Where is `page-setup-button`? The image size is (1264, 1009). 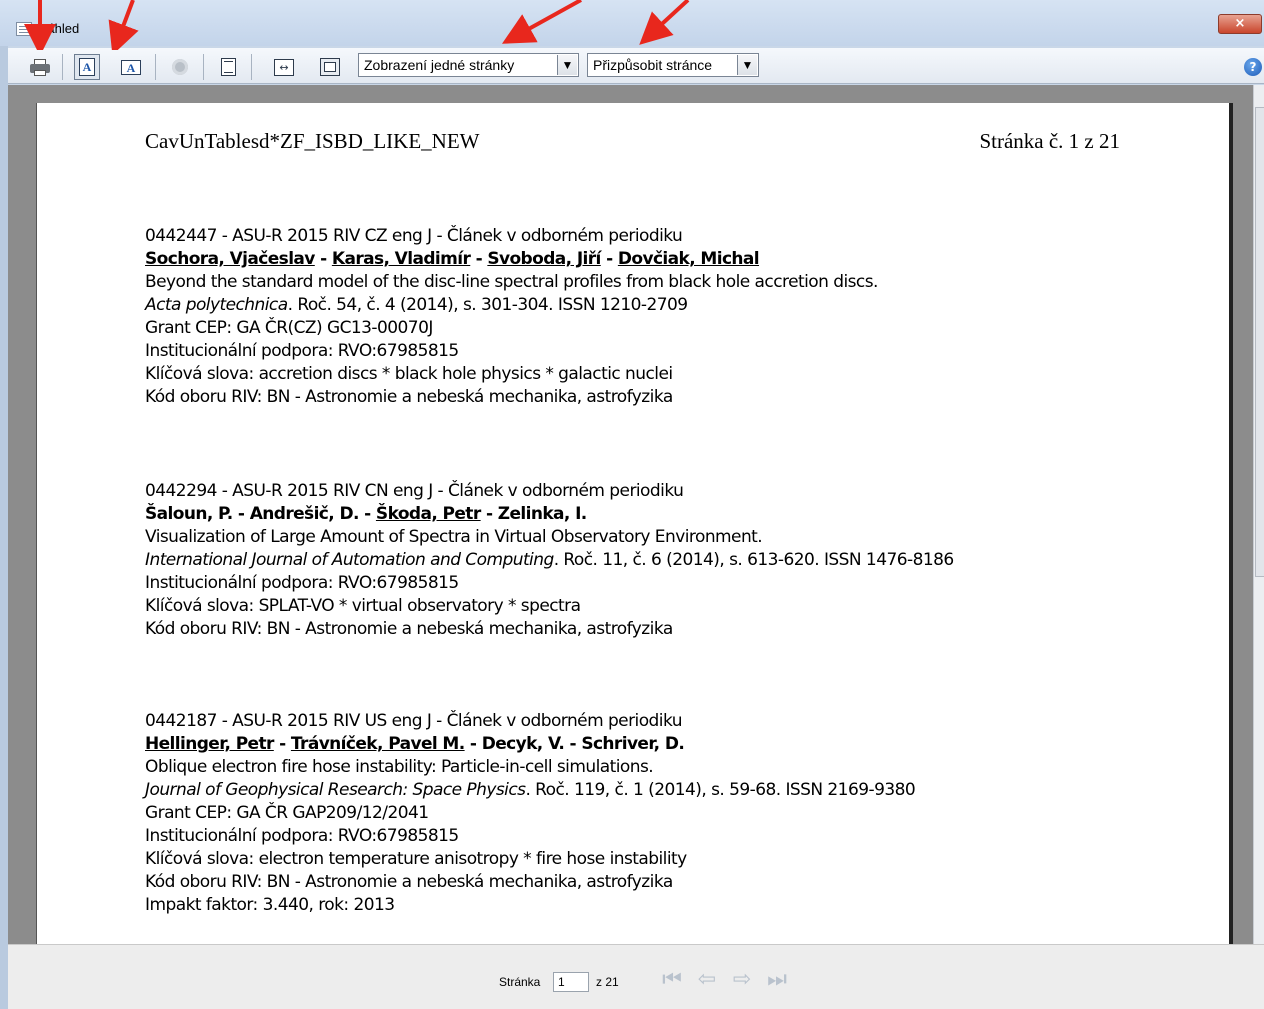
page-setup-button is located at coordinates (180, 67).